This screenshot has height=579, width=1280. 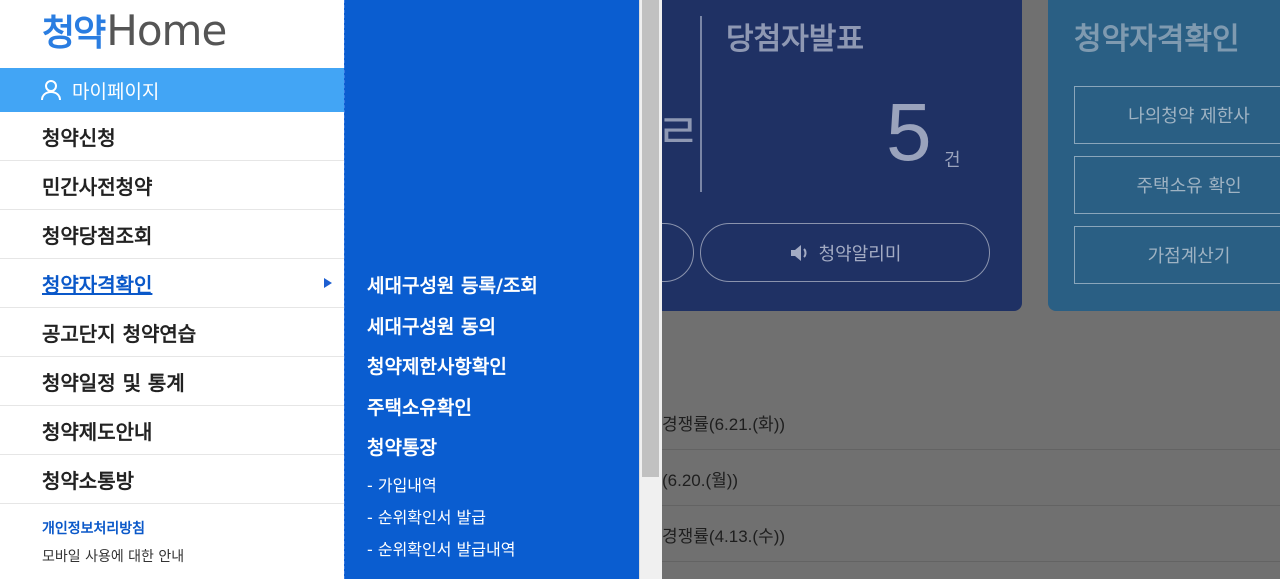 I want to click on submenu-household-register: 세대구성원 등록/조회, so click(x=452, y=284).